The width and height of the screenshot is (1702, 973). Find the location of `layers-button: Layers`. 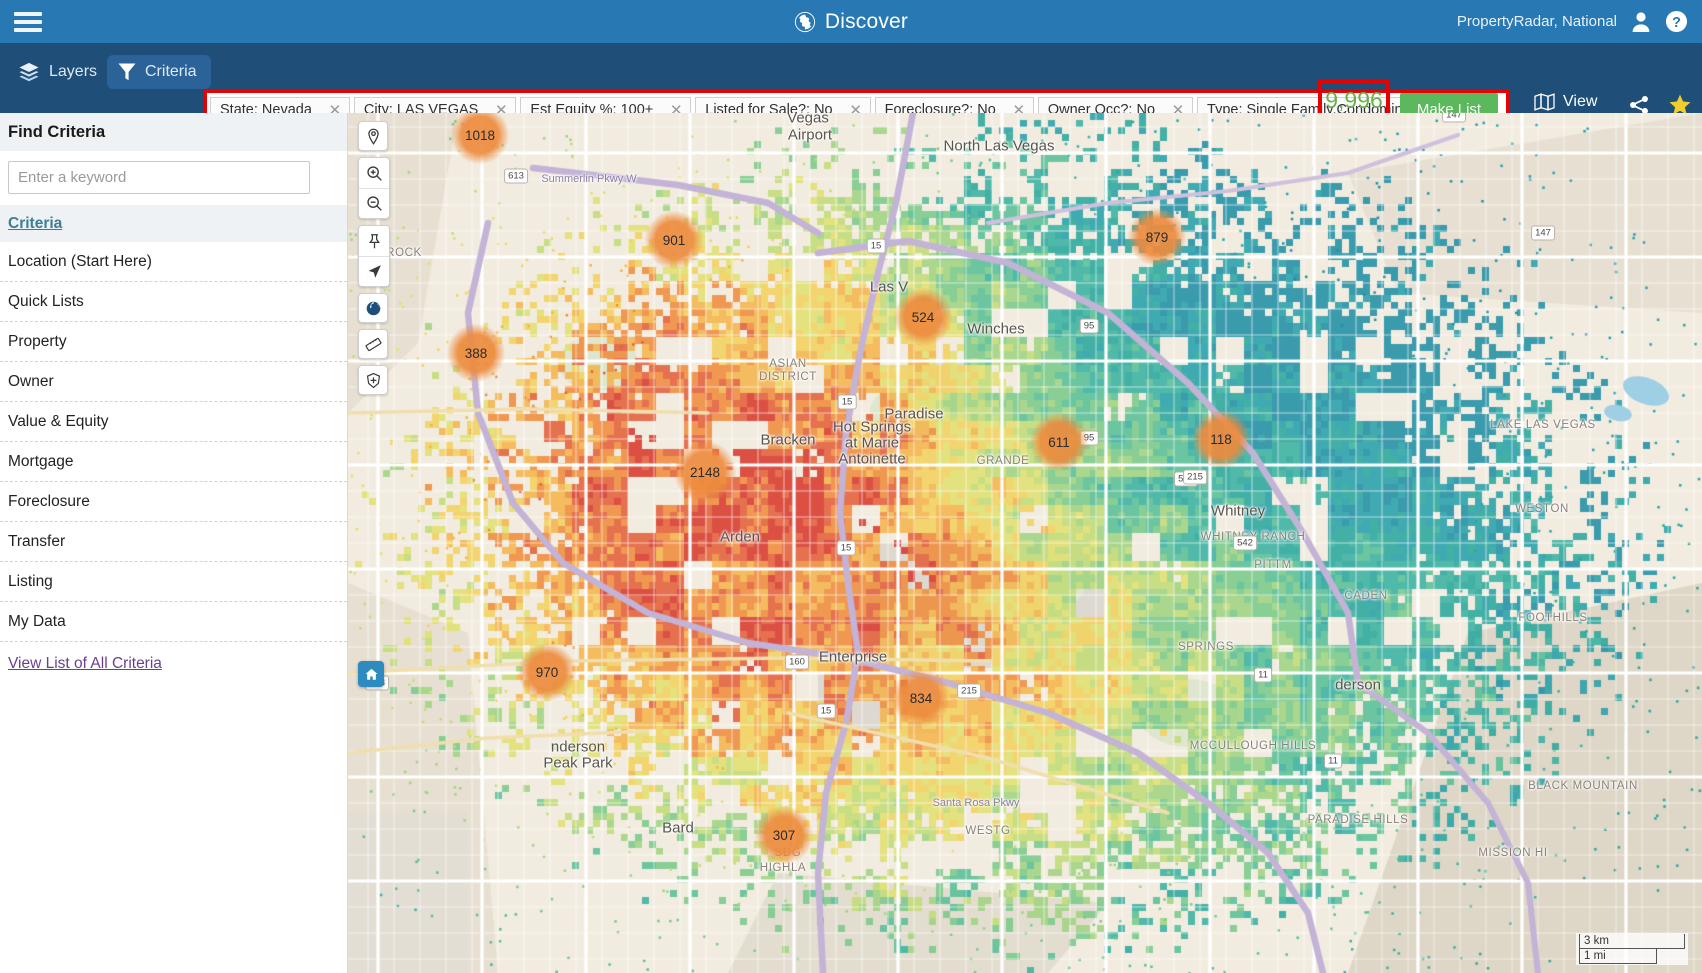

layers-button: Layers is located at coordinates (57, 72).